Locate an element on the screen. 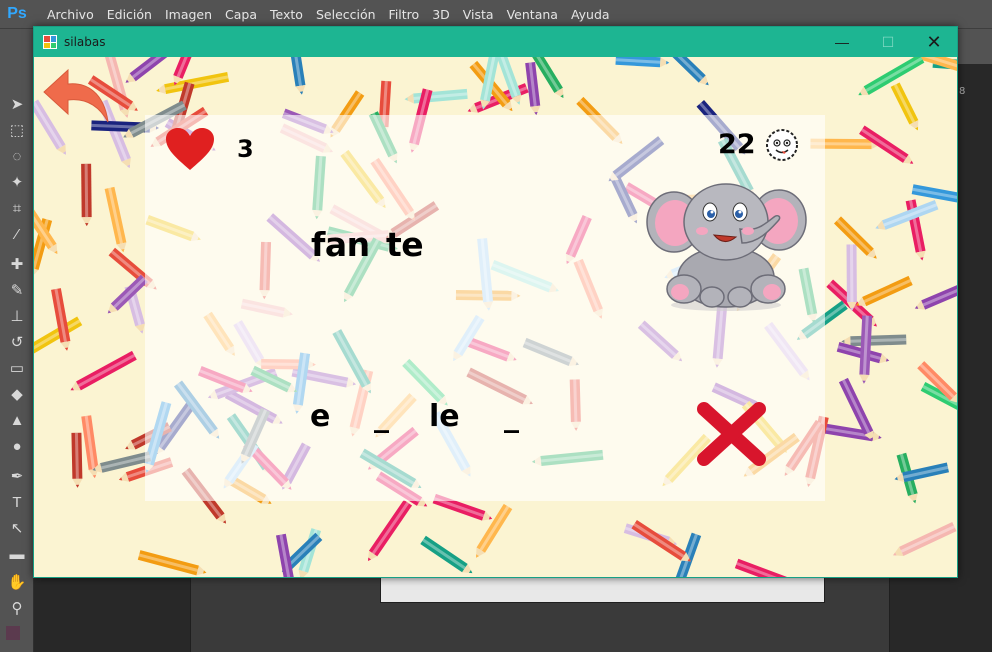 The height and width of the screenshot is (652, 992). syllable-tile-2: te is located at coordinates (405, 244).